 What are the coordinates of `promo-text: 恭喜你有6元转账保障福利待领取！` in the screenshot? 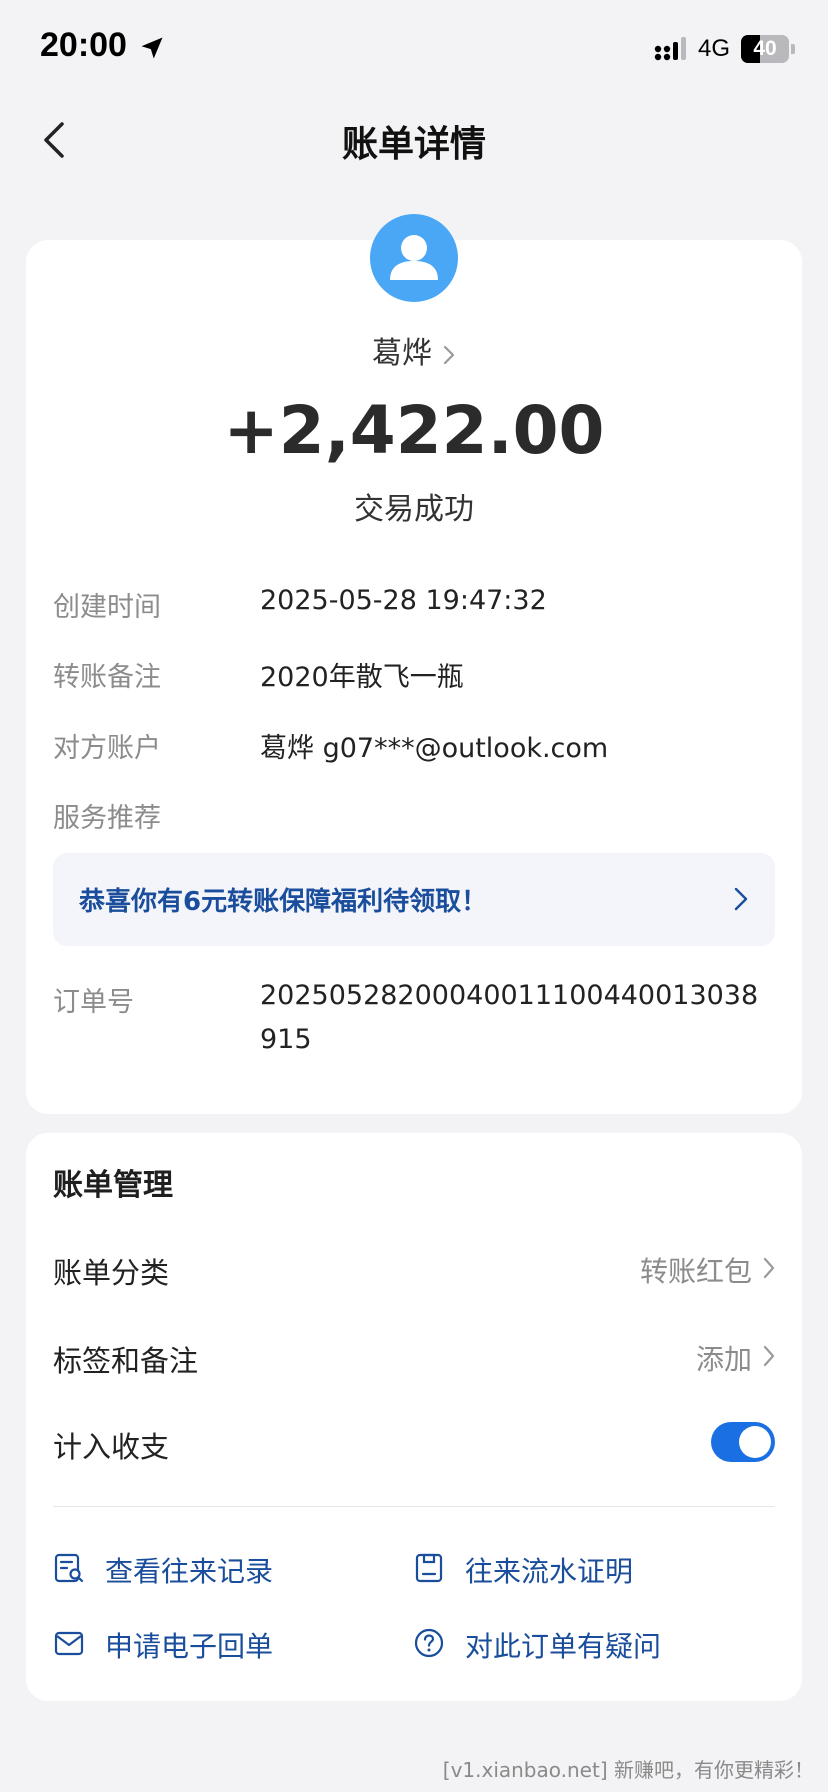 It's located at (283, 902).